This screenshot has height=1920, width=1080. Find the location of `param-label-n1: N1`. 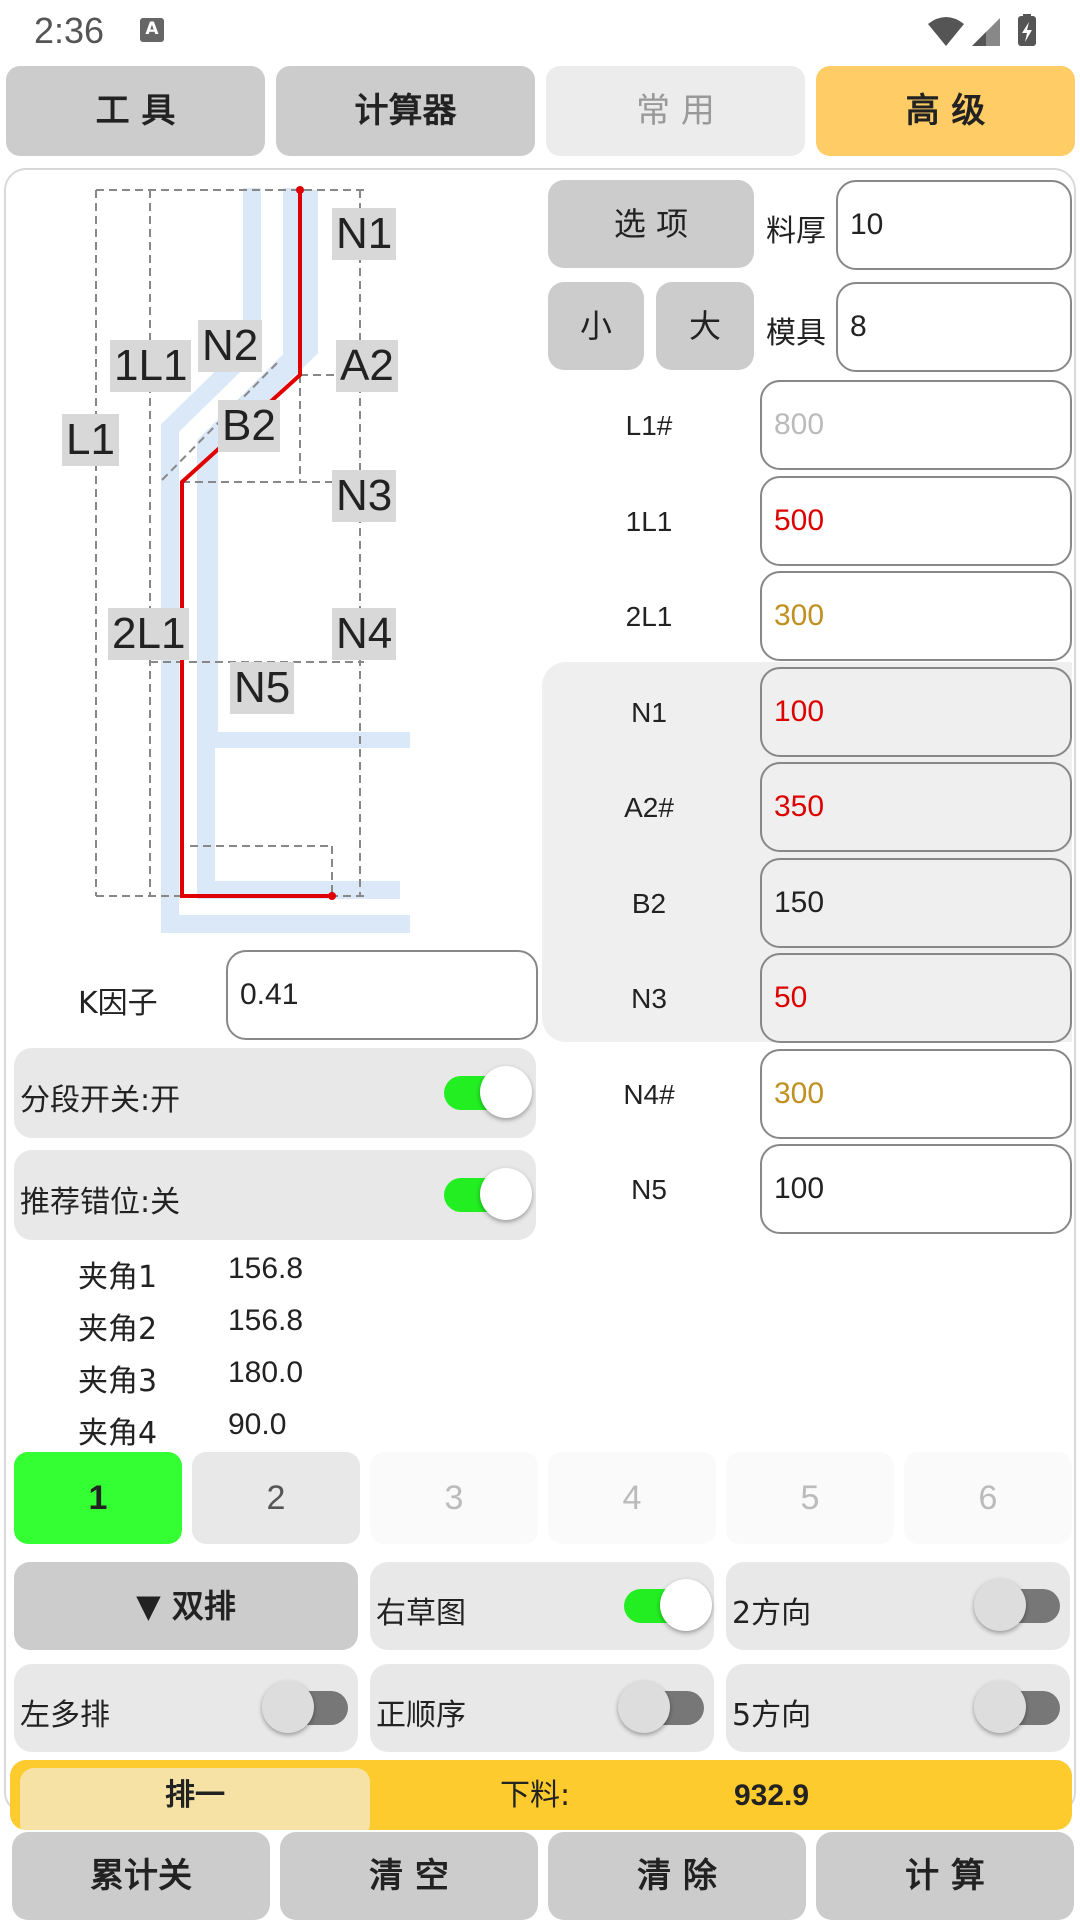

param-label-n1: N1 is located at coordinates (649, 712).